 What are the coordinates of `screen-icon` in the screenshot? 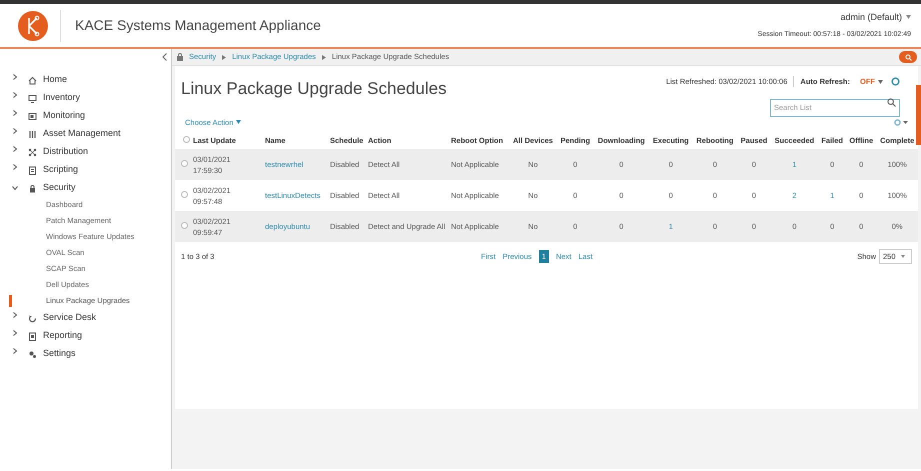 It's located at (32, 116).